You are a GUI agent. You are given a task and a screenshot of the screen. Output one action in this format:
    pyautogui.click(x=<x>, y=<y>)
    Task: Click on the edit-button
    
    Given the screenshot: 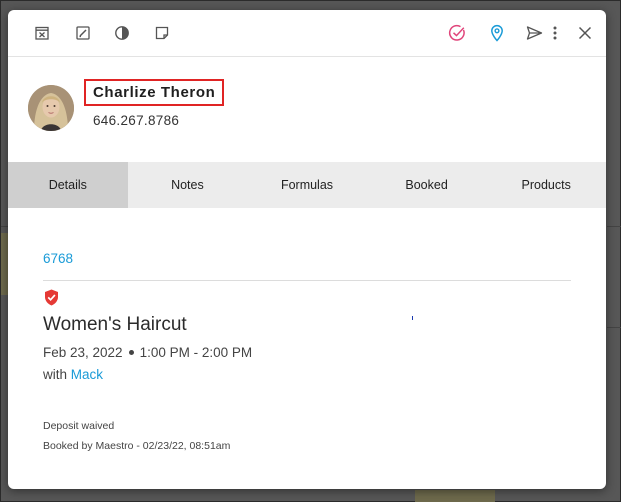 What is the action you would take?
    pyautogui.click(x=83, y=33)
    